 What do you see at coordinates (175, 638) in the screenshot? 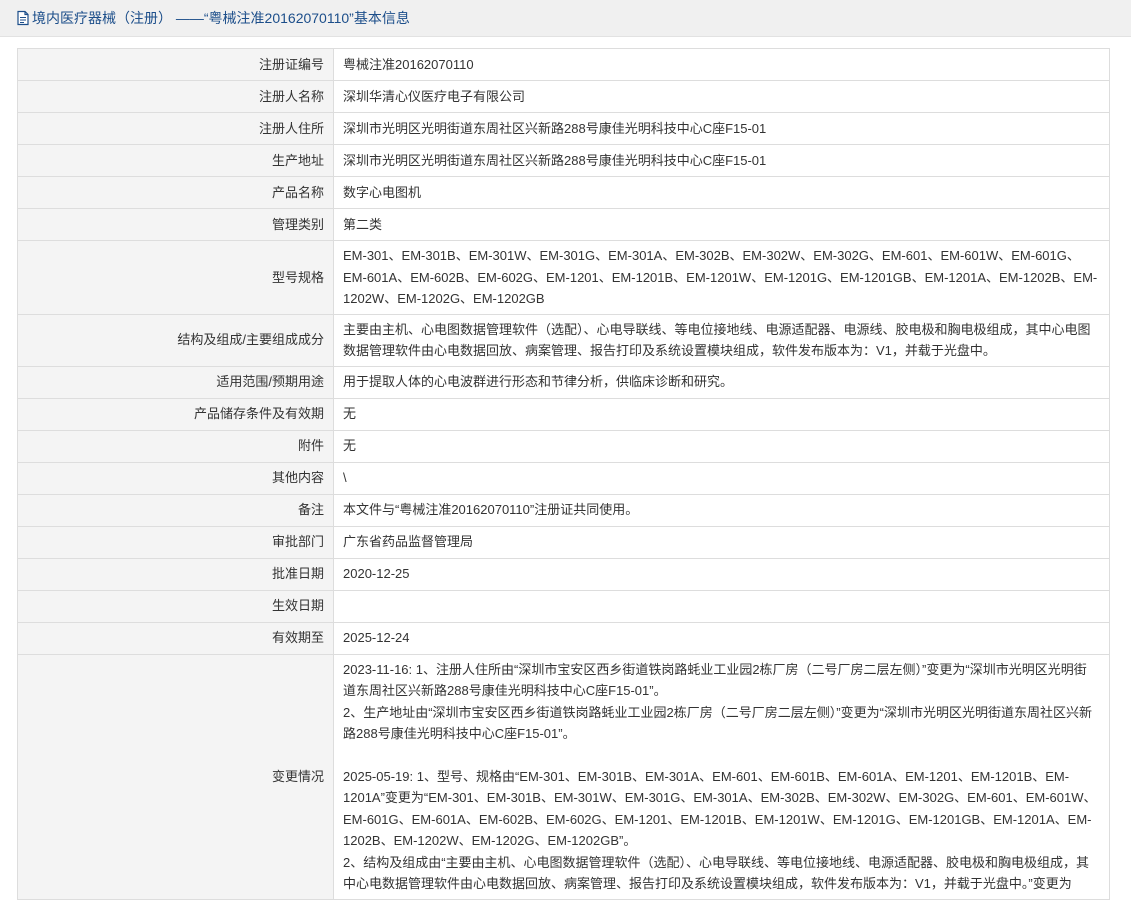
I see `row-label: 有效期至` at bounding box center [175, 638].